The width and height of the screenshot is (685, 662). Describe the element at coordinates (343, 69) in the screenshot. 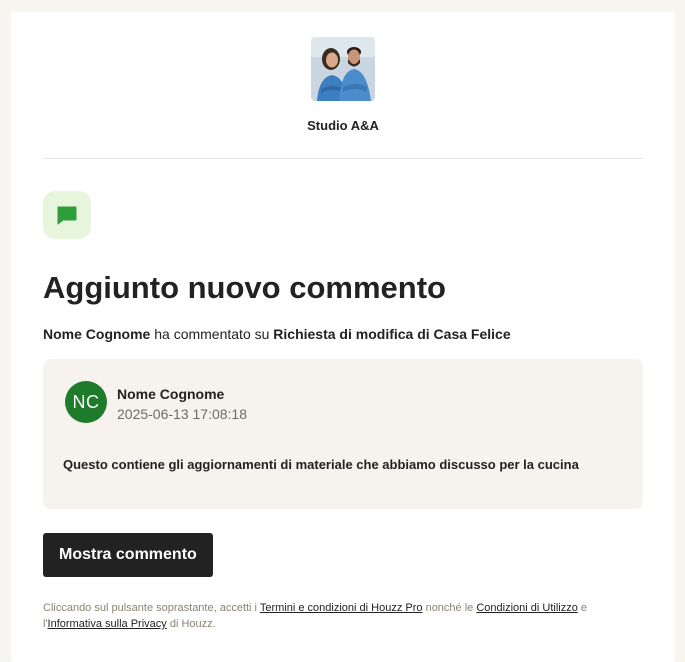

I see `studio-photo` at that location.